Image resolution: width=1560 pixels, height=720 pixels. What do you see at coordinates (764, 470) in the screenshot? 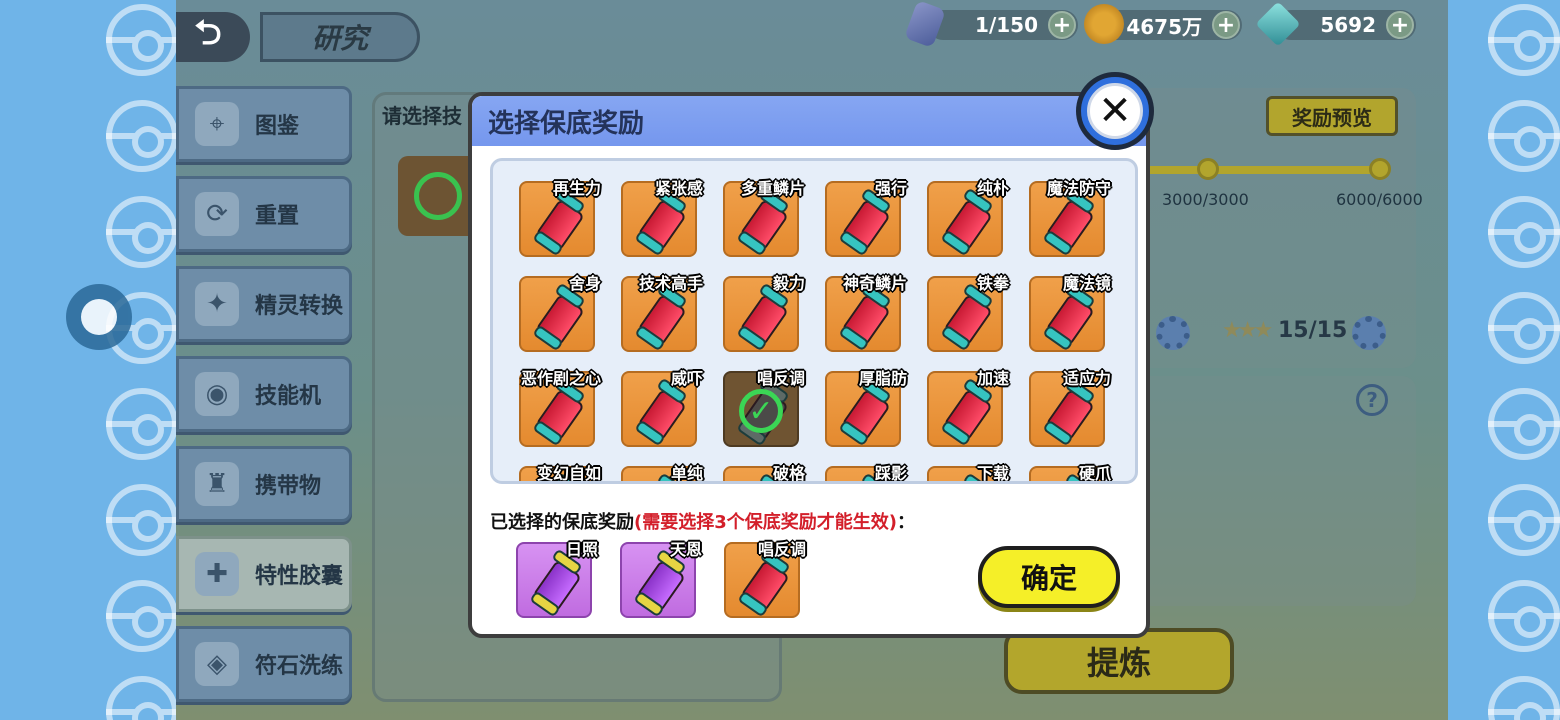
I see `ability-capsule-option: 破格` at bounding box center [764, 470].